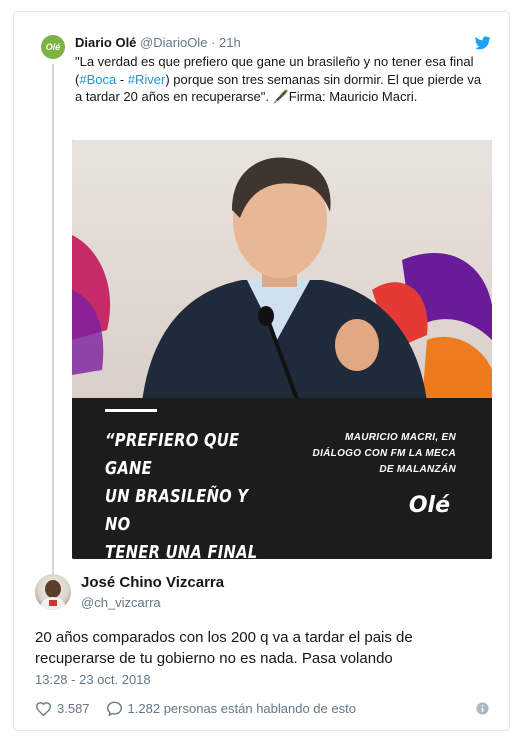 The height and width of the screenshot is (741, 522). What do you see at coordinates (131, 410) in the screenshot?
I see `quote-accent-bar` at bounding box center [131, 410].